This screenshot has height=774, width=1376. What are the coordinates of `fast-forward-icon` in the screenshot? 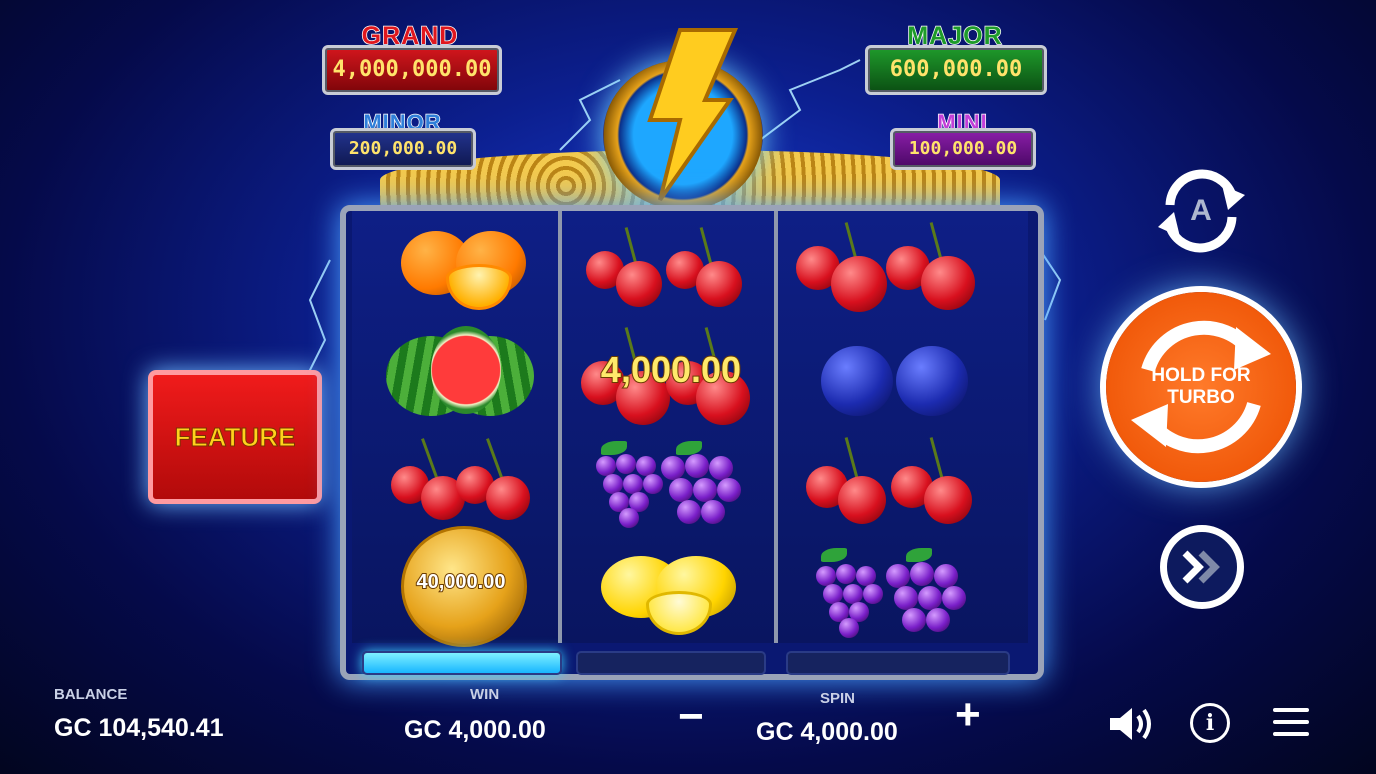 It's located at (1201, 567).